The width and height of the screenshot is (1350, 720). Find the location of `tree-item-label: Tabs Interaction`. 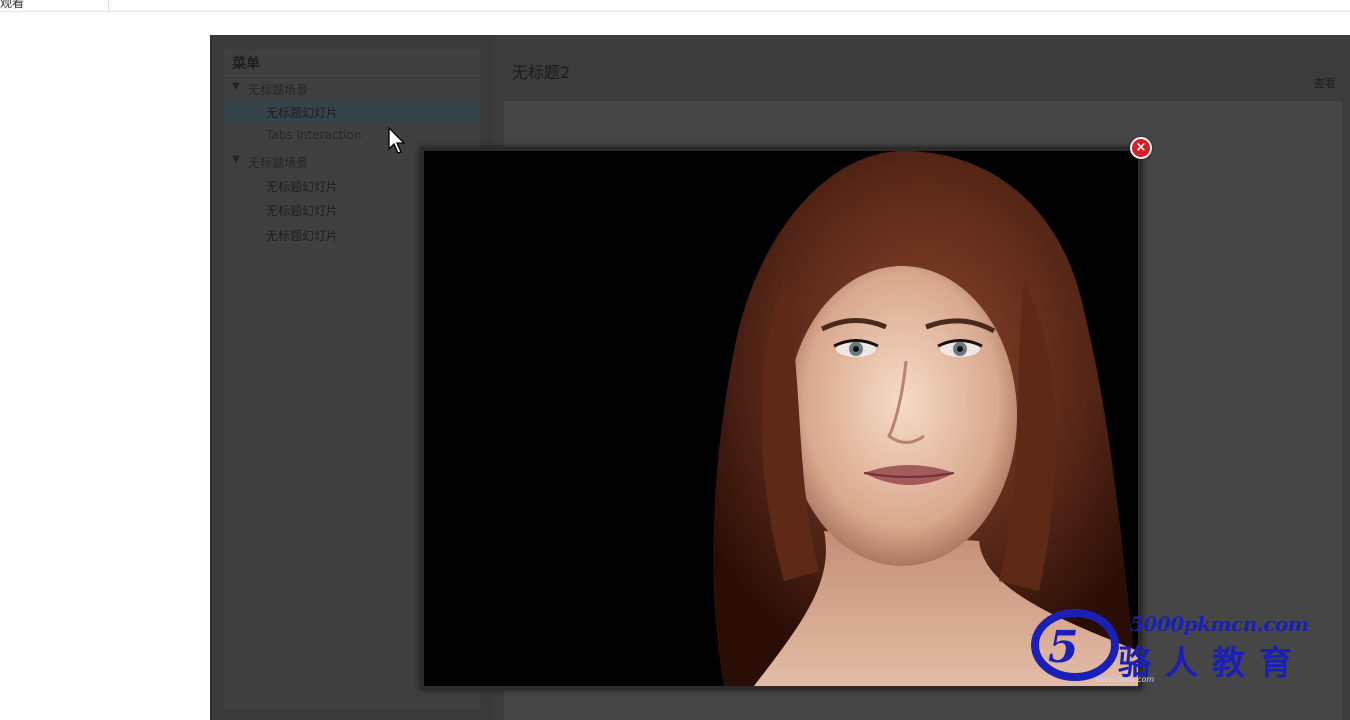

tree-item-label: Tabs Interaction is located at coordinates (314, 135).